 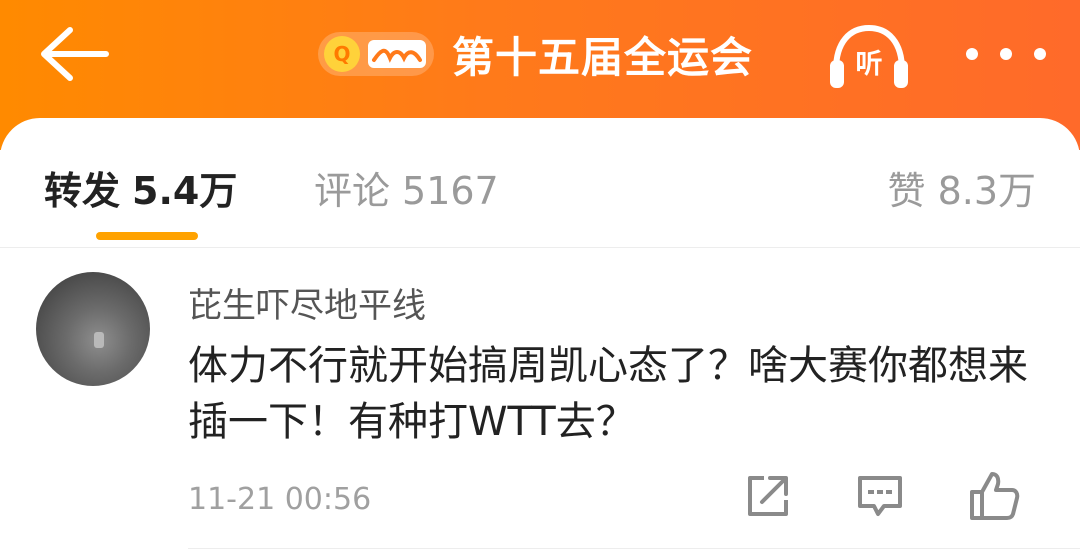 I want to click on back-button, so click(x=74, y=54).